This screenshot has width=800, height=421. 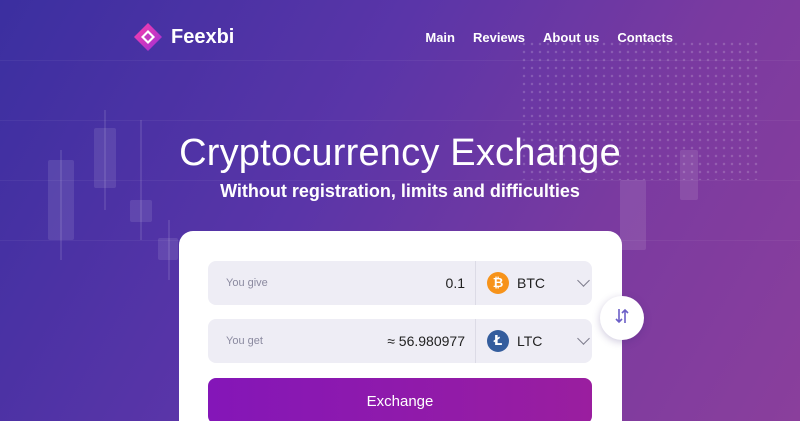 I want to click on get-currency-code: LTC, so click(x=530, y=341).